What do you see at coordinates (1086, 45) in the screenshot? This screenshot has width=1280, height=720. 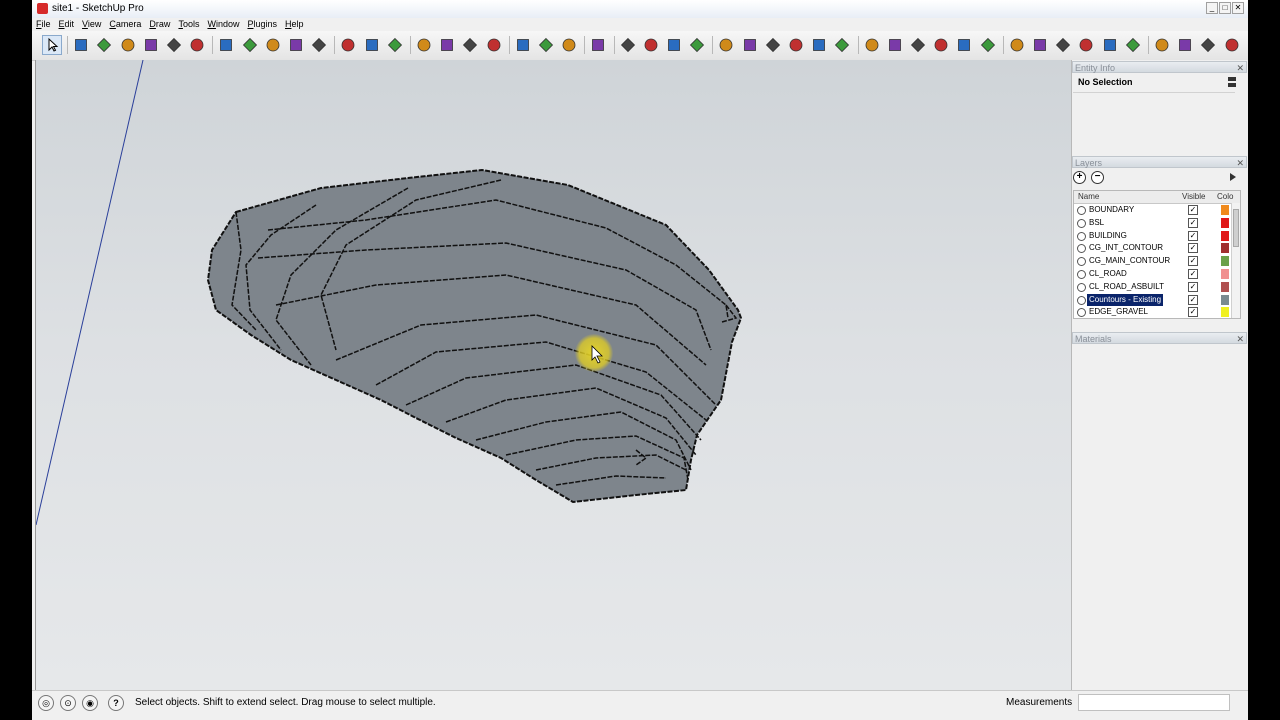 I see `shaded-icon` at bounding box center [1086, 45].